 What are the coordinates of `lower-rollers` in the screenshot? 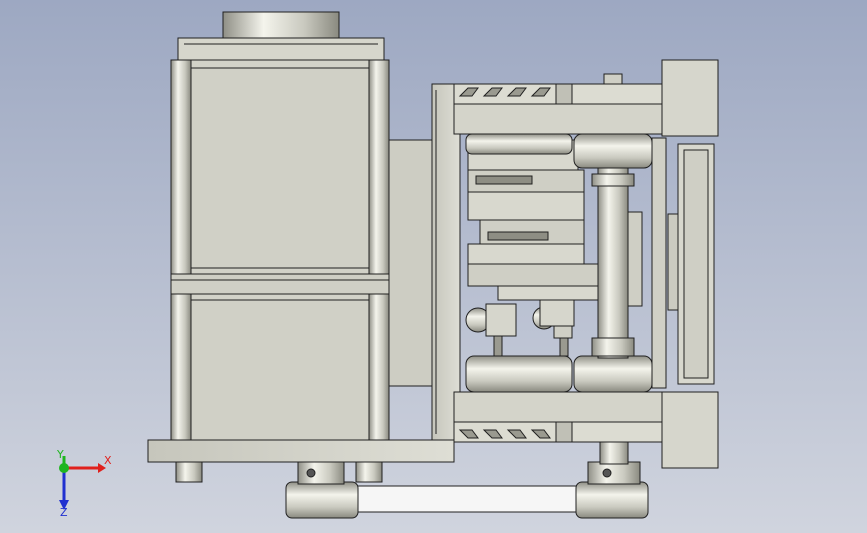 It's located at (559, 374).